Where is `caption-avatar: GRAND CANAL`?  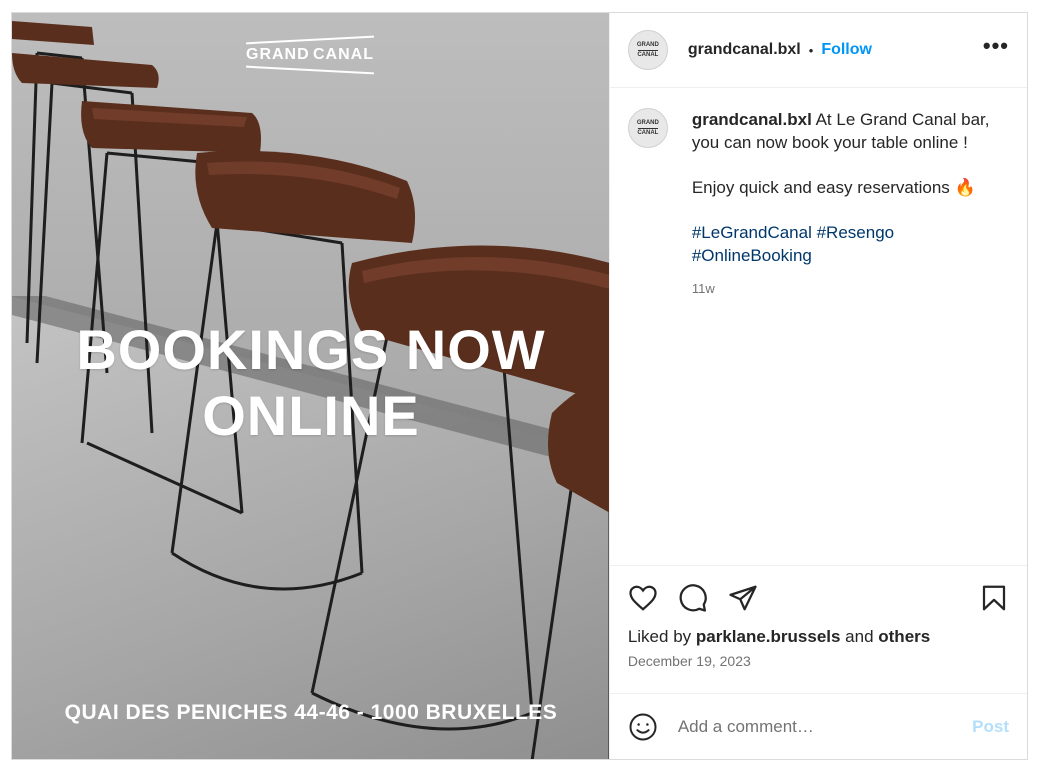 caption-avatar: GRAND CANAL is located at coordinates (647, 128).